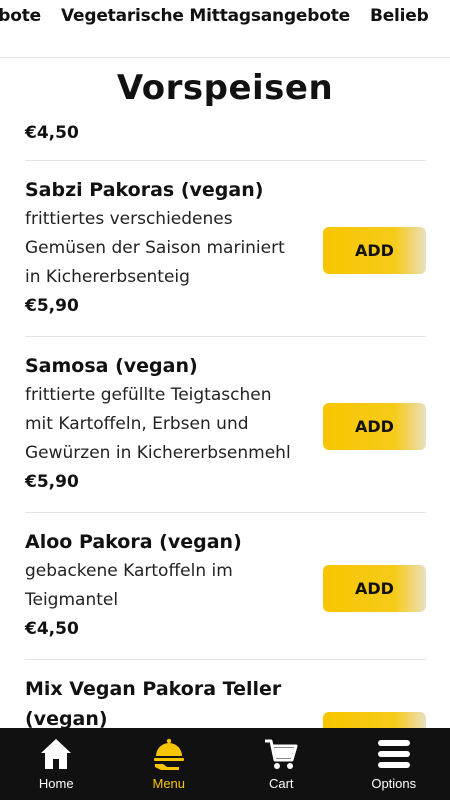  Describe the element at coordinates (153, 689) in the screenshot. I see `menu-item-name: Mix Vegan Pakora Teller` at that location.